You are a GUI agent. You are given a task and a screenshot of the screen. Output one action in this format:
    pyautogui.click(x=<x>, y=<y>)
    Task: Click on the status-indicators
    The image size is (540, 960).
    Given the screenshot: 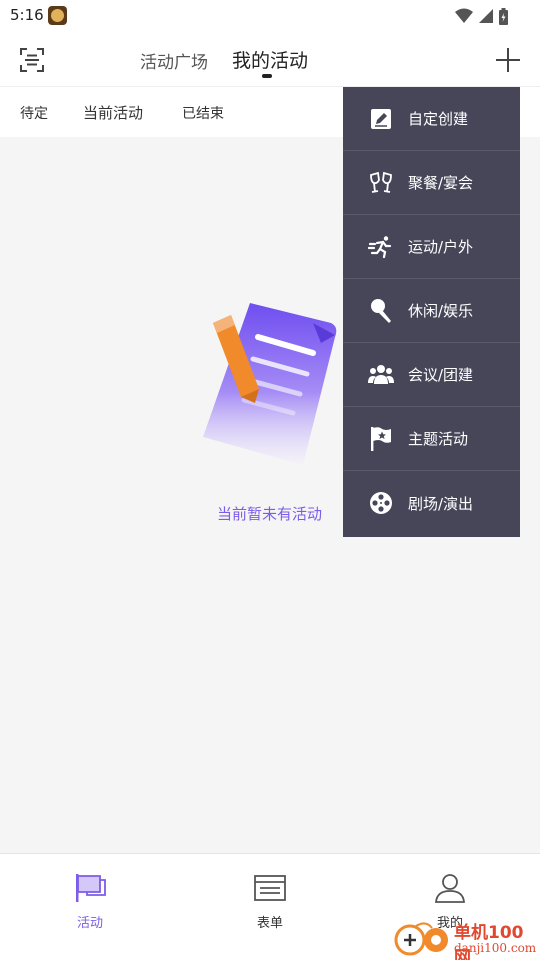 What is the action you would take?
    pyautogui.click(x=481, y=16)
    